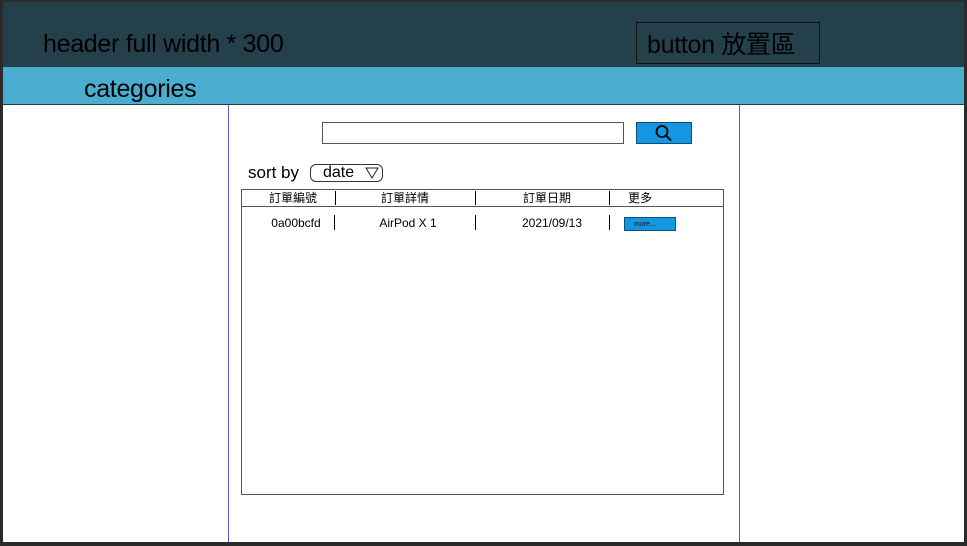 The height and width of the screenshot is (546, 967). Describe the element at coordinates (274, 172) in the screenshot. I see `sort-label: sort by` at that location.